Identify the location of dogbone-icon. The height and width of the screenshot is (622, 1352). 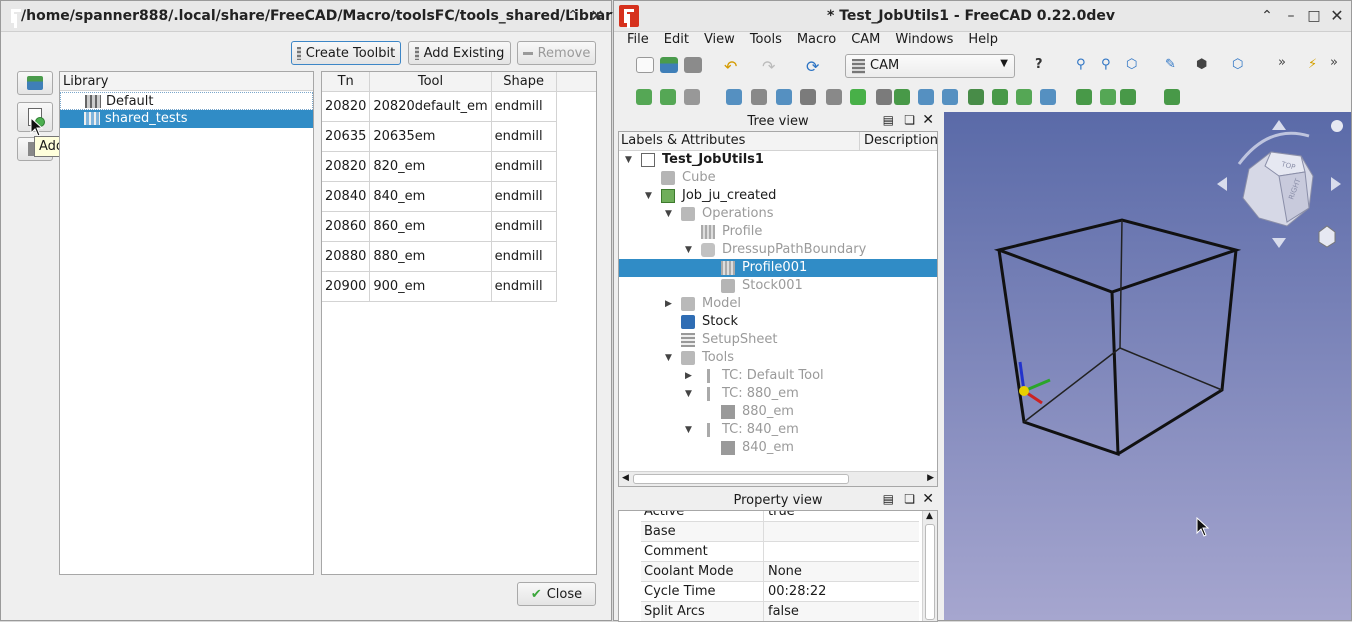
(976, 97).